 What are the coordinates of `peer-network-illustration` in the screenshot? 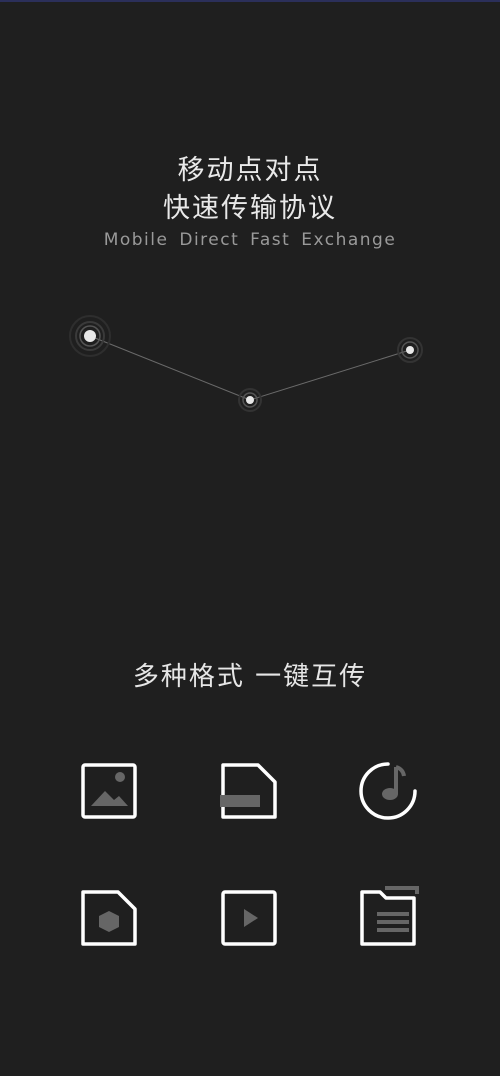 It's located at (246, 363).